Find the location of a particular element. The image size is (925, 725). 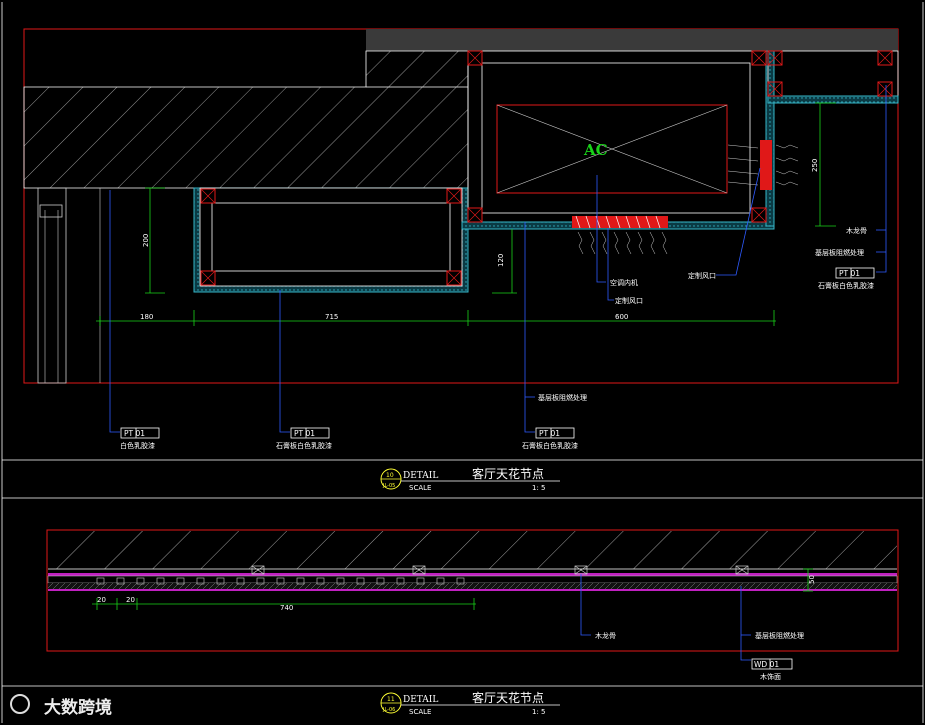

title10-detail: DETAIL is located at coordinates (420, 476).